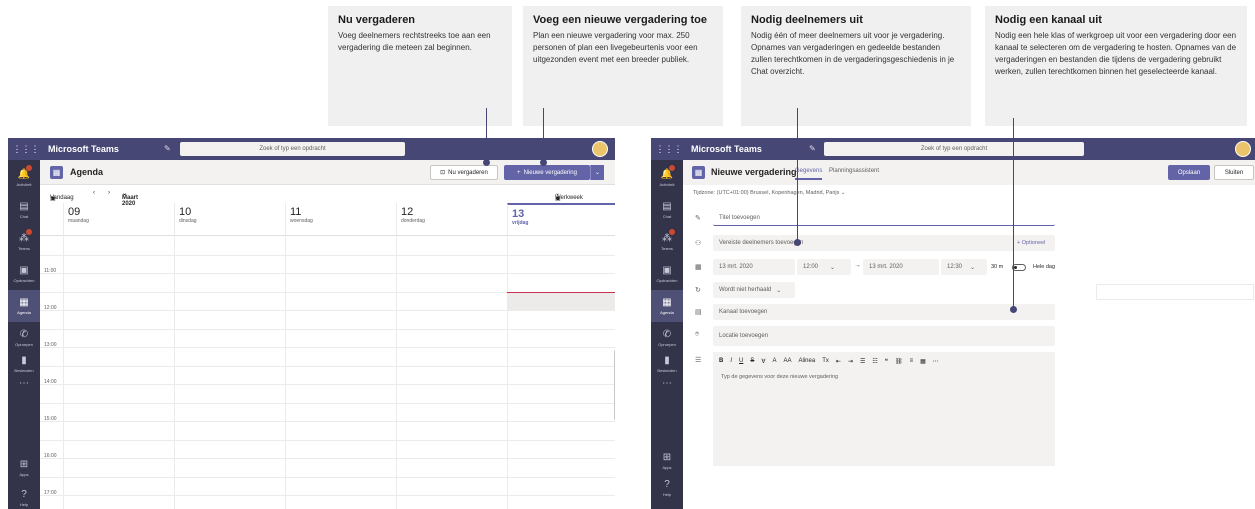  Describe the element at coordinates (87, 172) in the screenshot. I see `page-title: Agenda` at that location.